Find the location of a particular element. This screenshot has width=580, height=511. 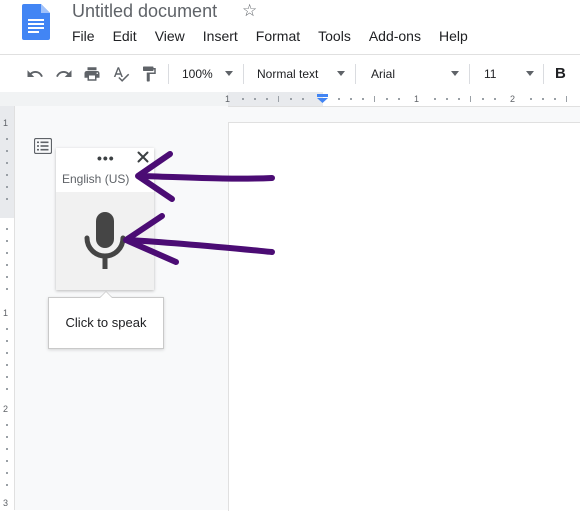

paint-format-icon is located at coordinates (149, 73).